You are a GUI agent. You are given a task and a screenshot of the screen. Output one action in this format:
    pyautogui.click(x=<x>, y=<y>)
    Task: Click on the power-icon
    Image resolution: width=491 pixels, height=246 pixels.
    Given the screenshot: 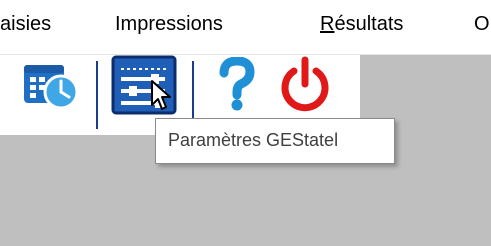 What is the action you would take?
    pyautogui.click(x=305, y=87)
    